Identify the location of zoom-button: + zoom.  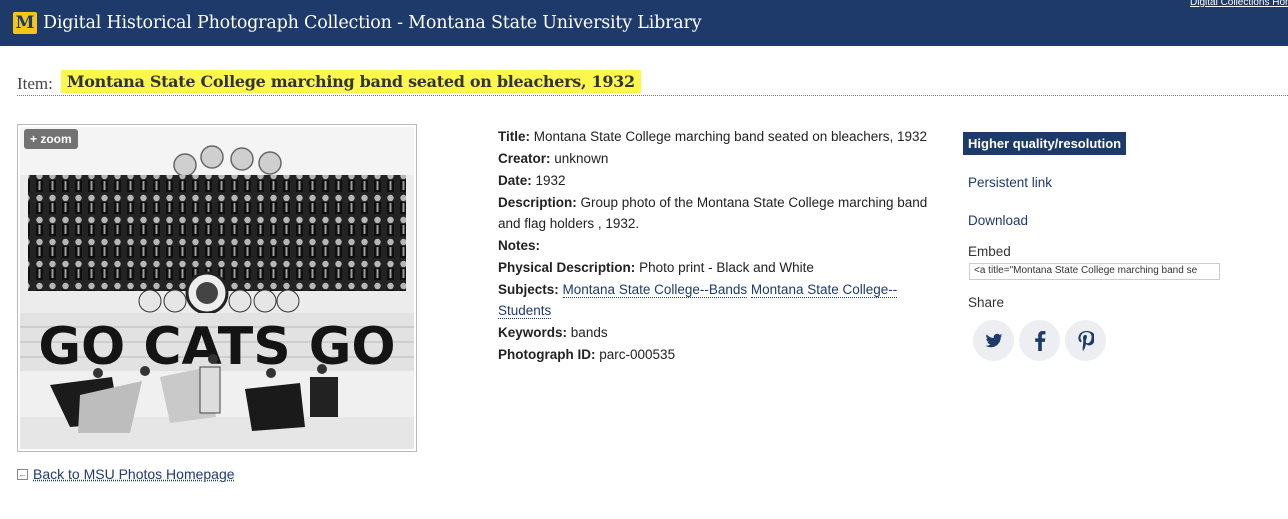
(51, 139).